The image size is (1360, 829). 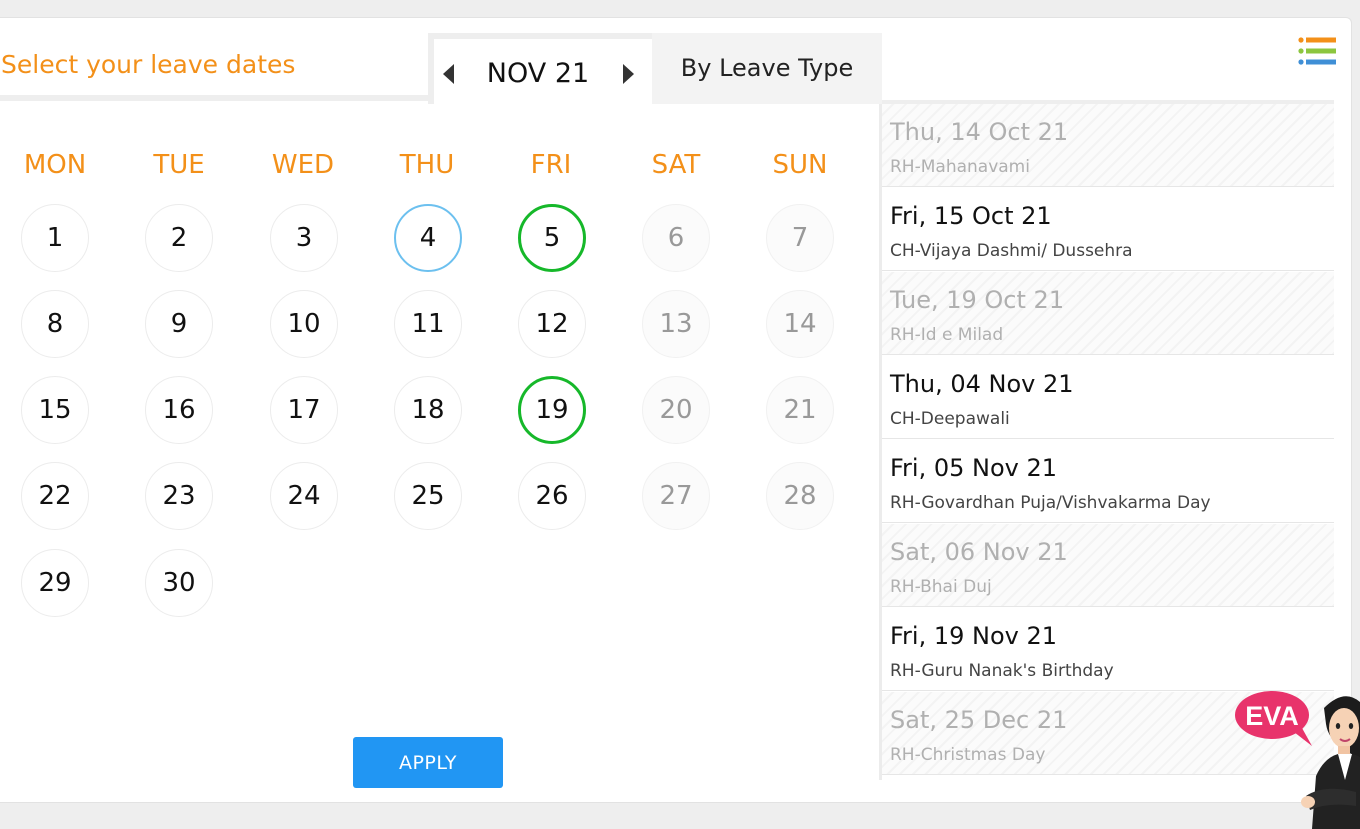 What do you see at coordinates (977, 300) in the screenshot?
I see `holiday-date: Tue, 19 Oct 21` at bounding box center [977, 300].